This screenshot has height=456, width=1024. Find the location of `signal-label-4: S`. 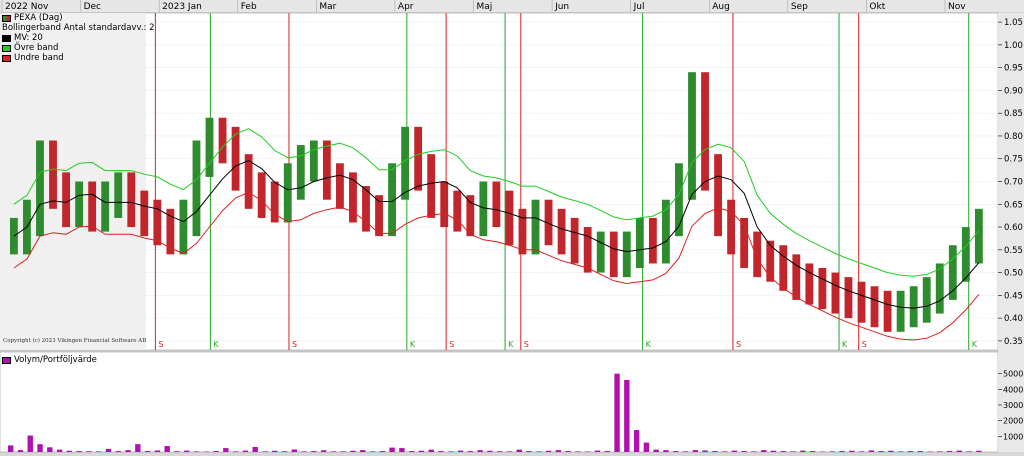

signal-label-4: S is located at coordinates (451, 344).